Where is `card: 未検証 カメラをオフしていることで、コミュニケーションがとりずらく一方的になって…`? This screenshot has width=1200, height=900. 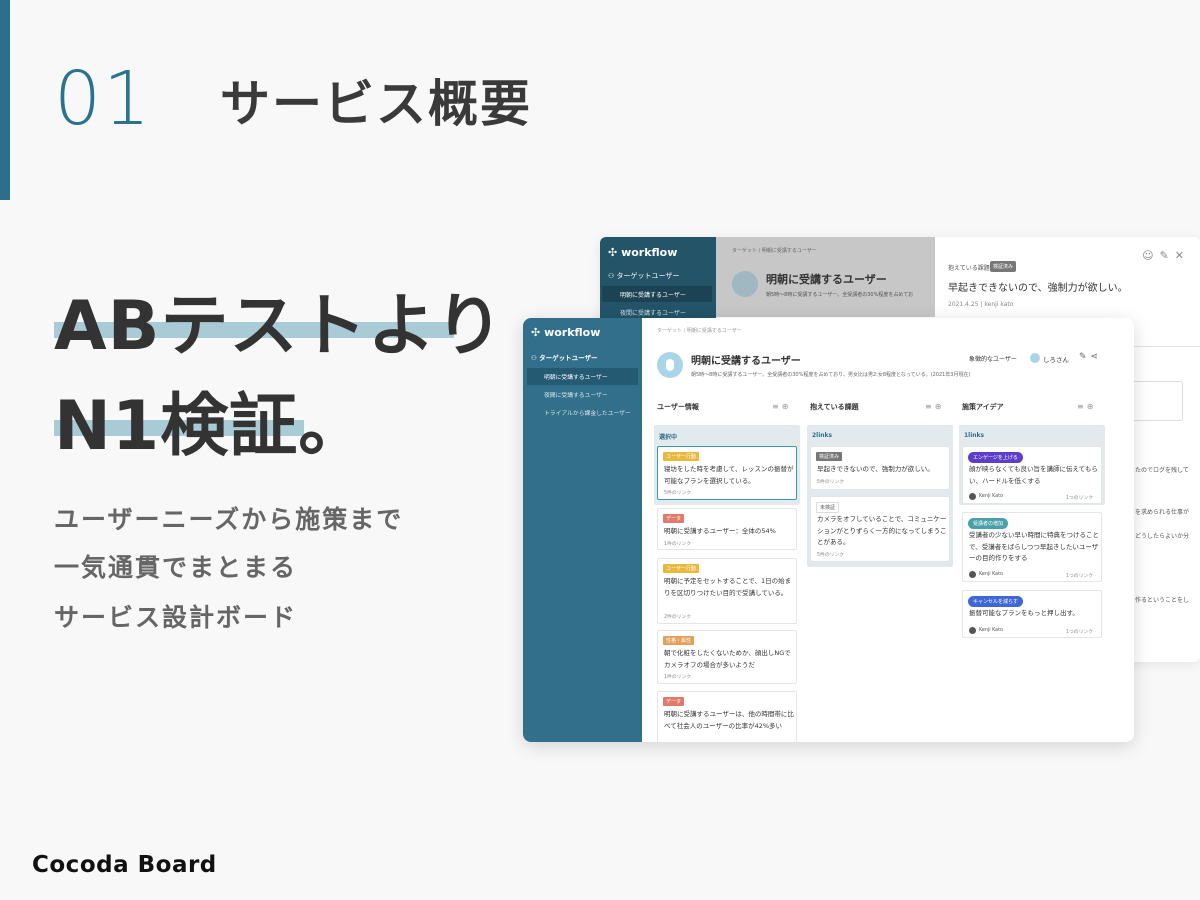 card: 未検証 カメラをオフしていることで、コミュニケーションがとりずらく一方的になって… is located at coordinates (880, 529).